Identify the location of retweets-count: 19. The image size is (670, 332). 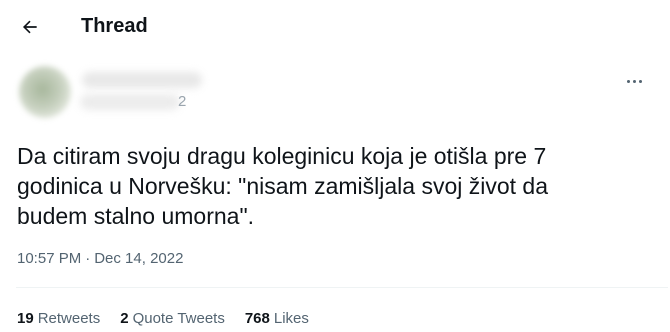
(25, 318).